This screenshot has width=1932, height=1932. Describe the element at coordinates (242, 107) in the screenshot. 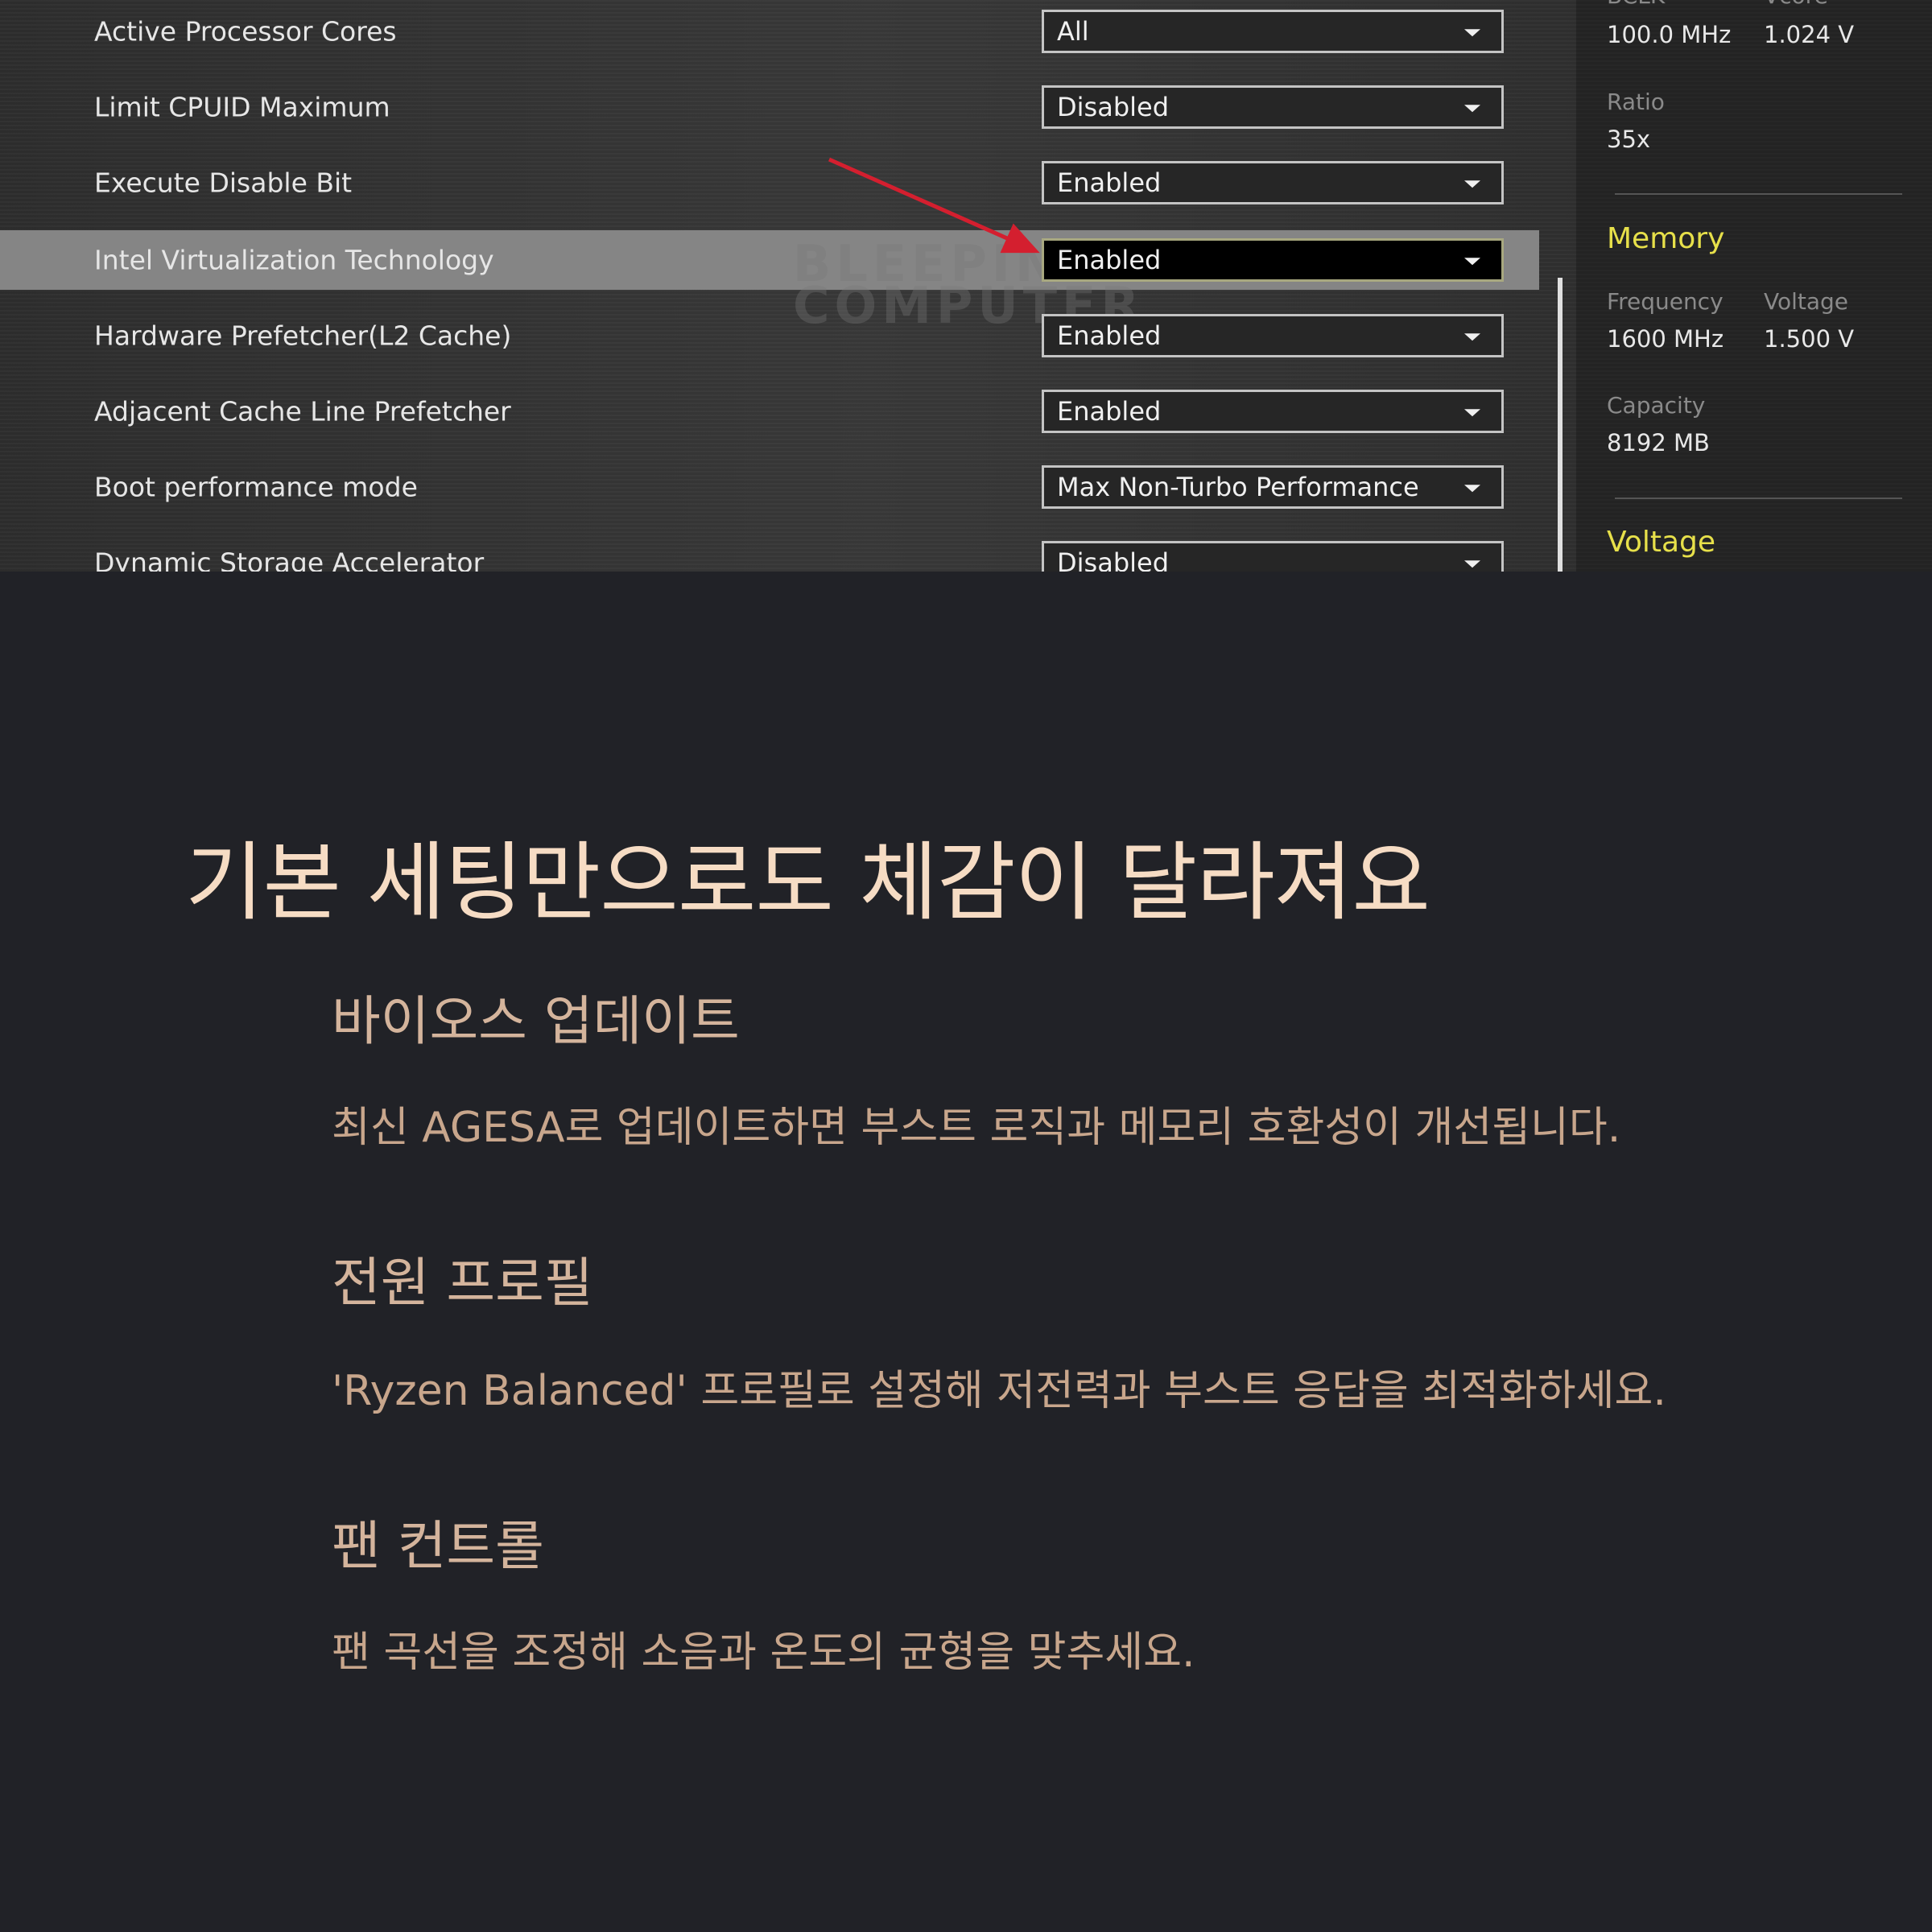

I see `setting-label: Limit CPUID Maximum` at that location.